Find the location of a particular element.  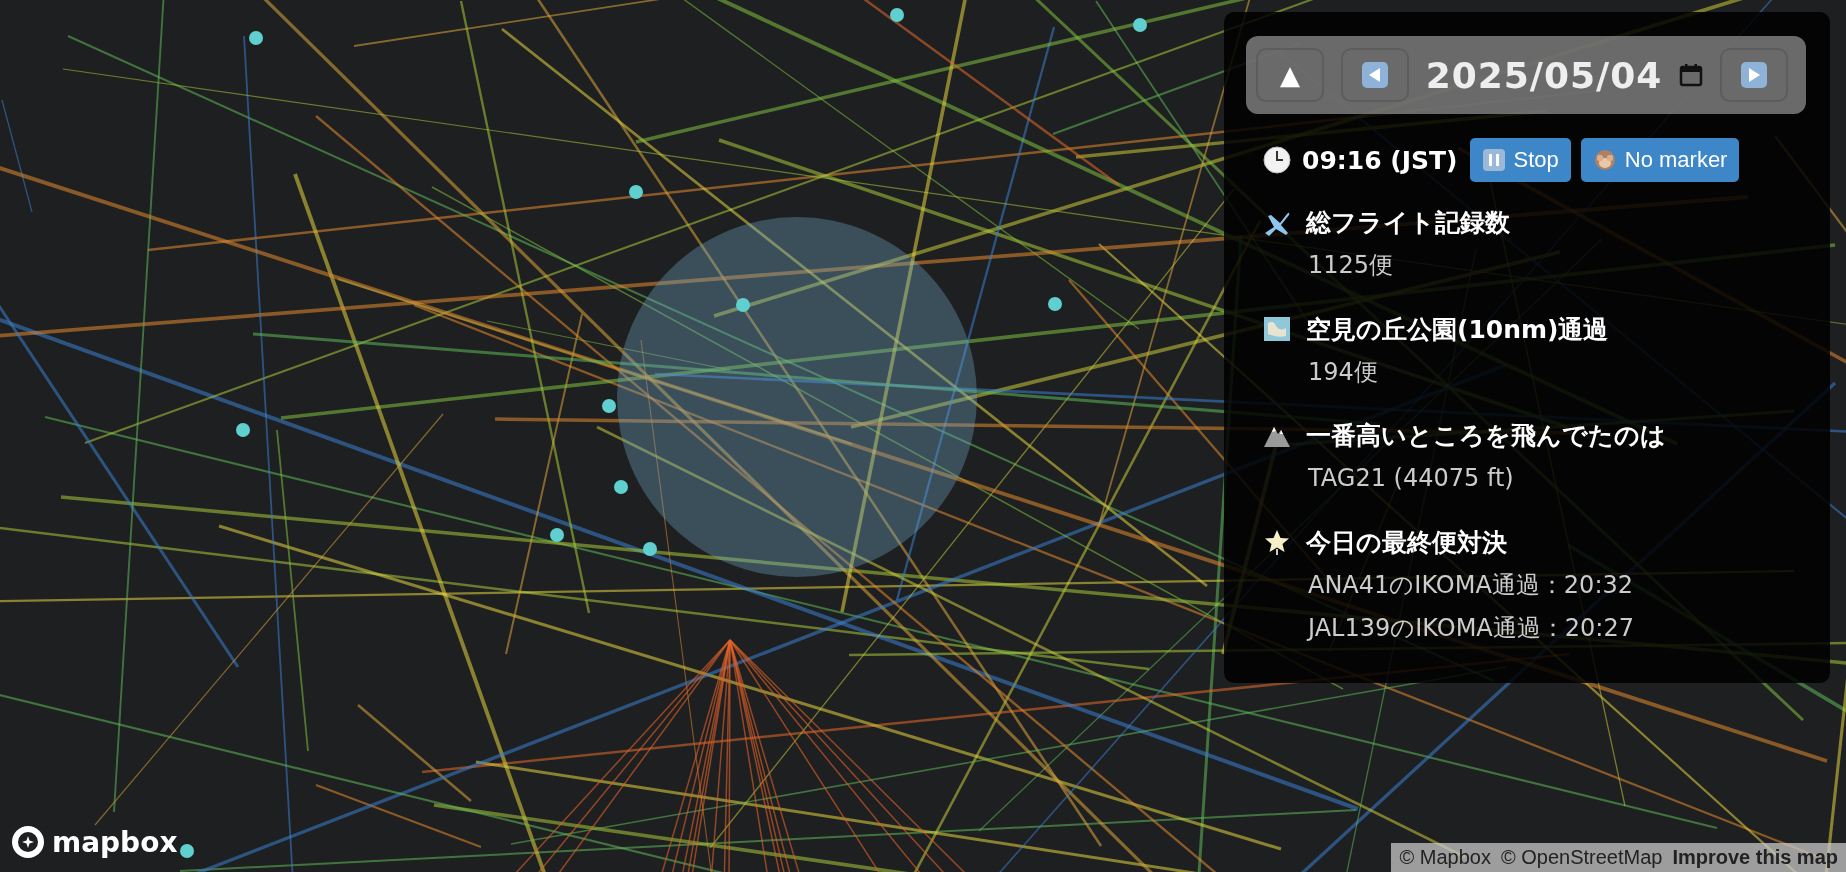

attribution-link: © Mapbox is located at coordinates (1445, 857).